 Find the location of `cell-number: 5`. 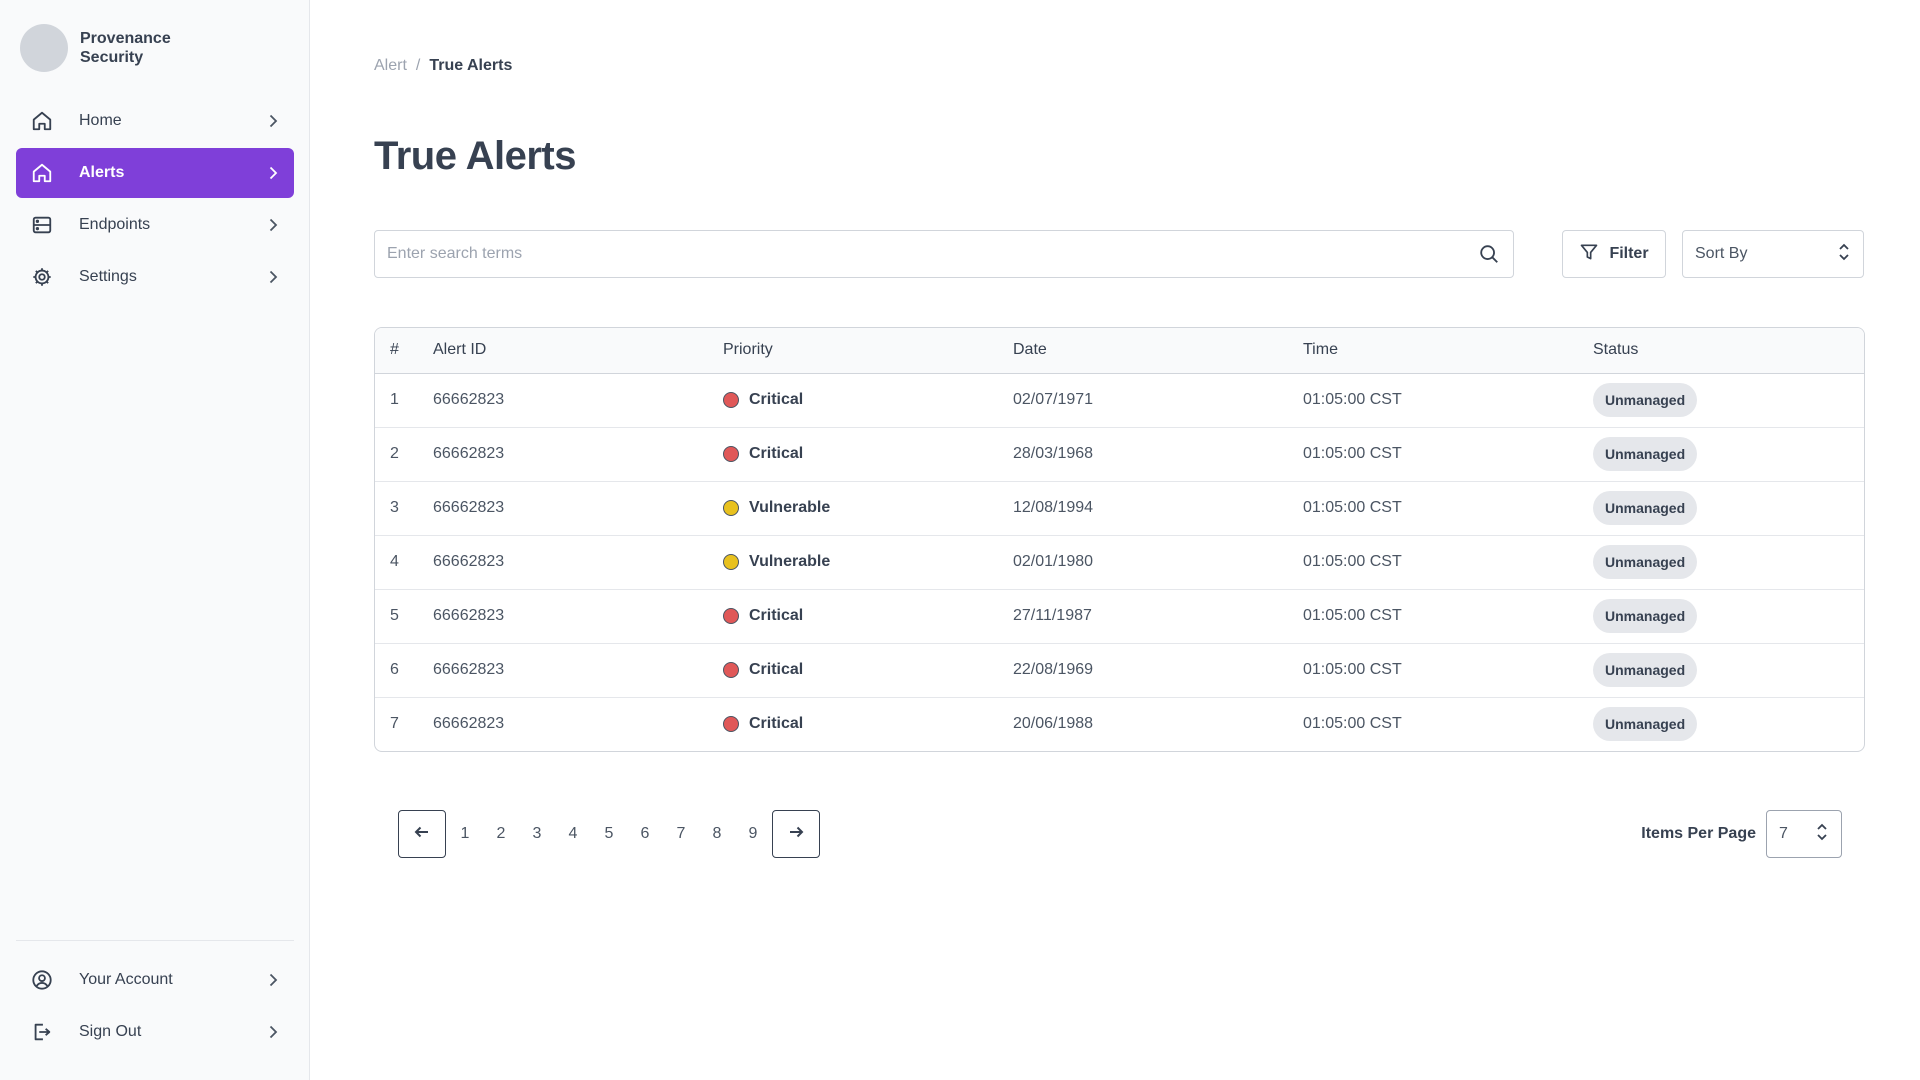

cell-number: 5 is located at coordinates (394, 615).